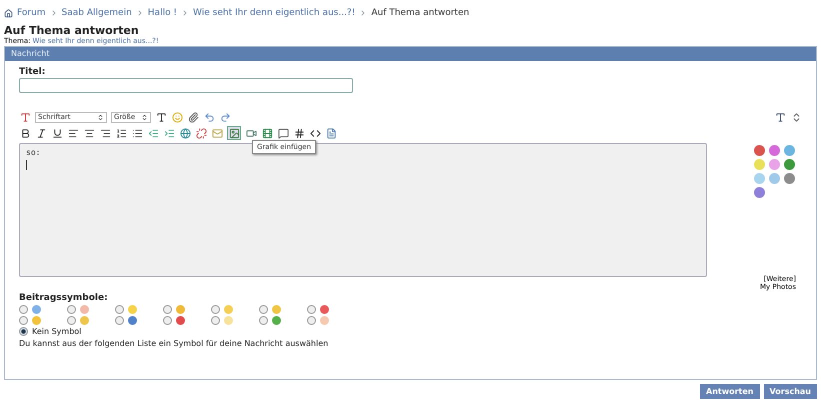 The height and width of the screenshot is (400, 821). What do you see at coordinates (730, 391) in the screenshot?
I see `submit-button: Antworten` at bounding box center [730, 391].